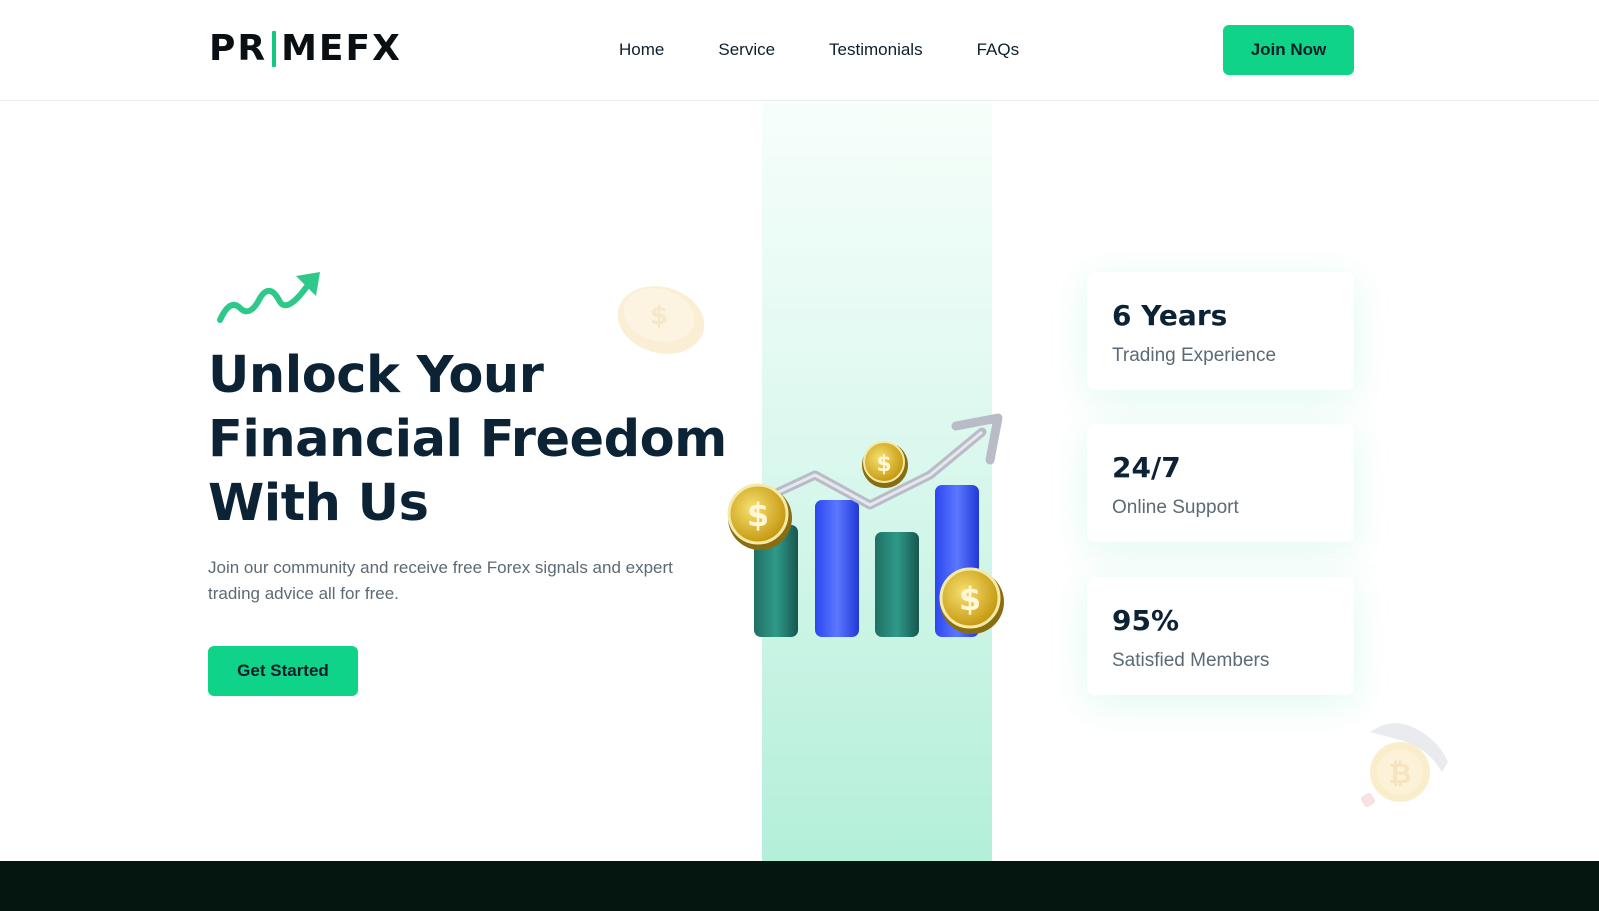  I want to click on brand-logo: PR MEFX, so click(305, 49).